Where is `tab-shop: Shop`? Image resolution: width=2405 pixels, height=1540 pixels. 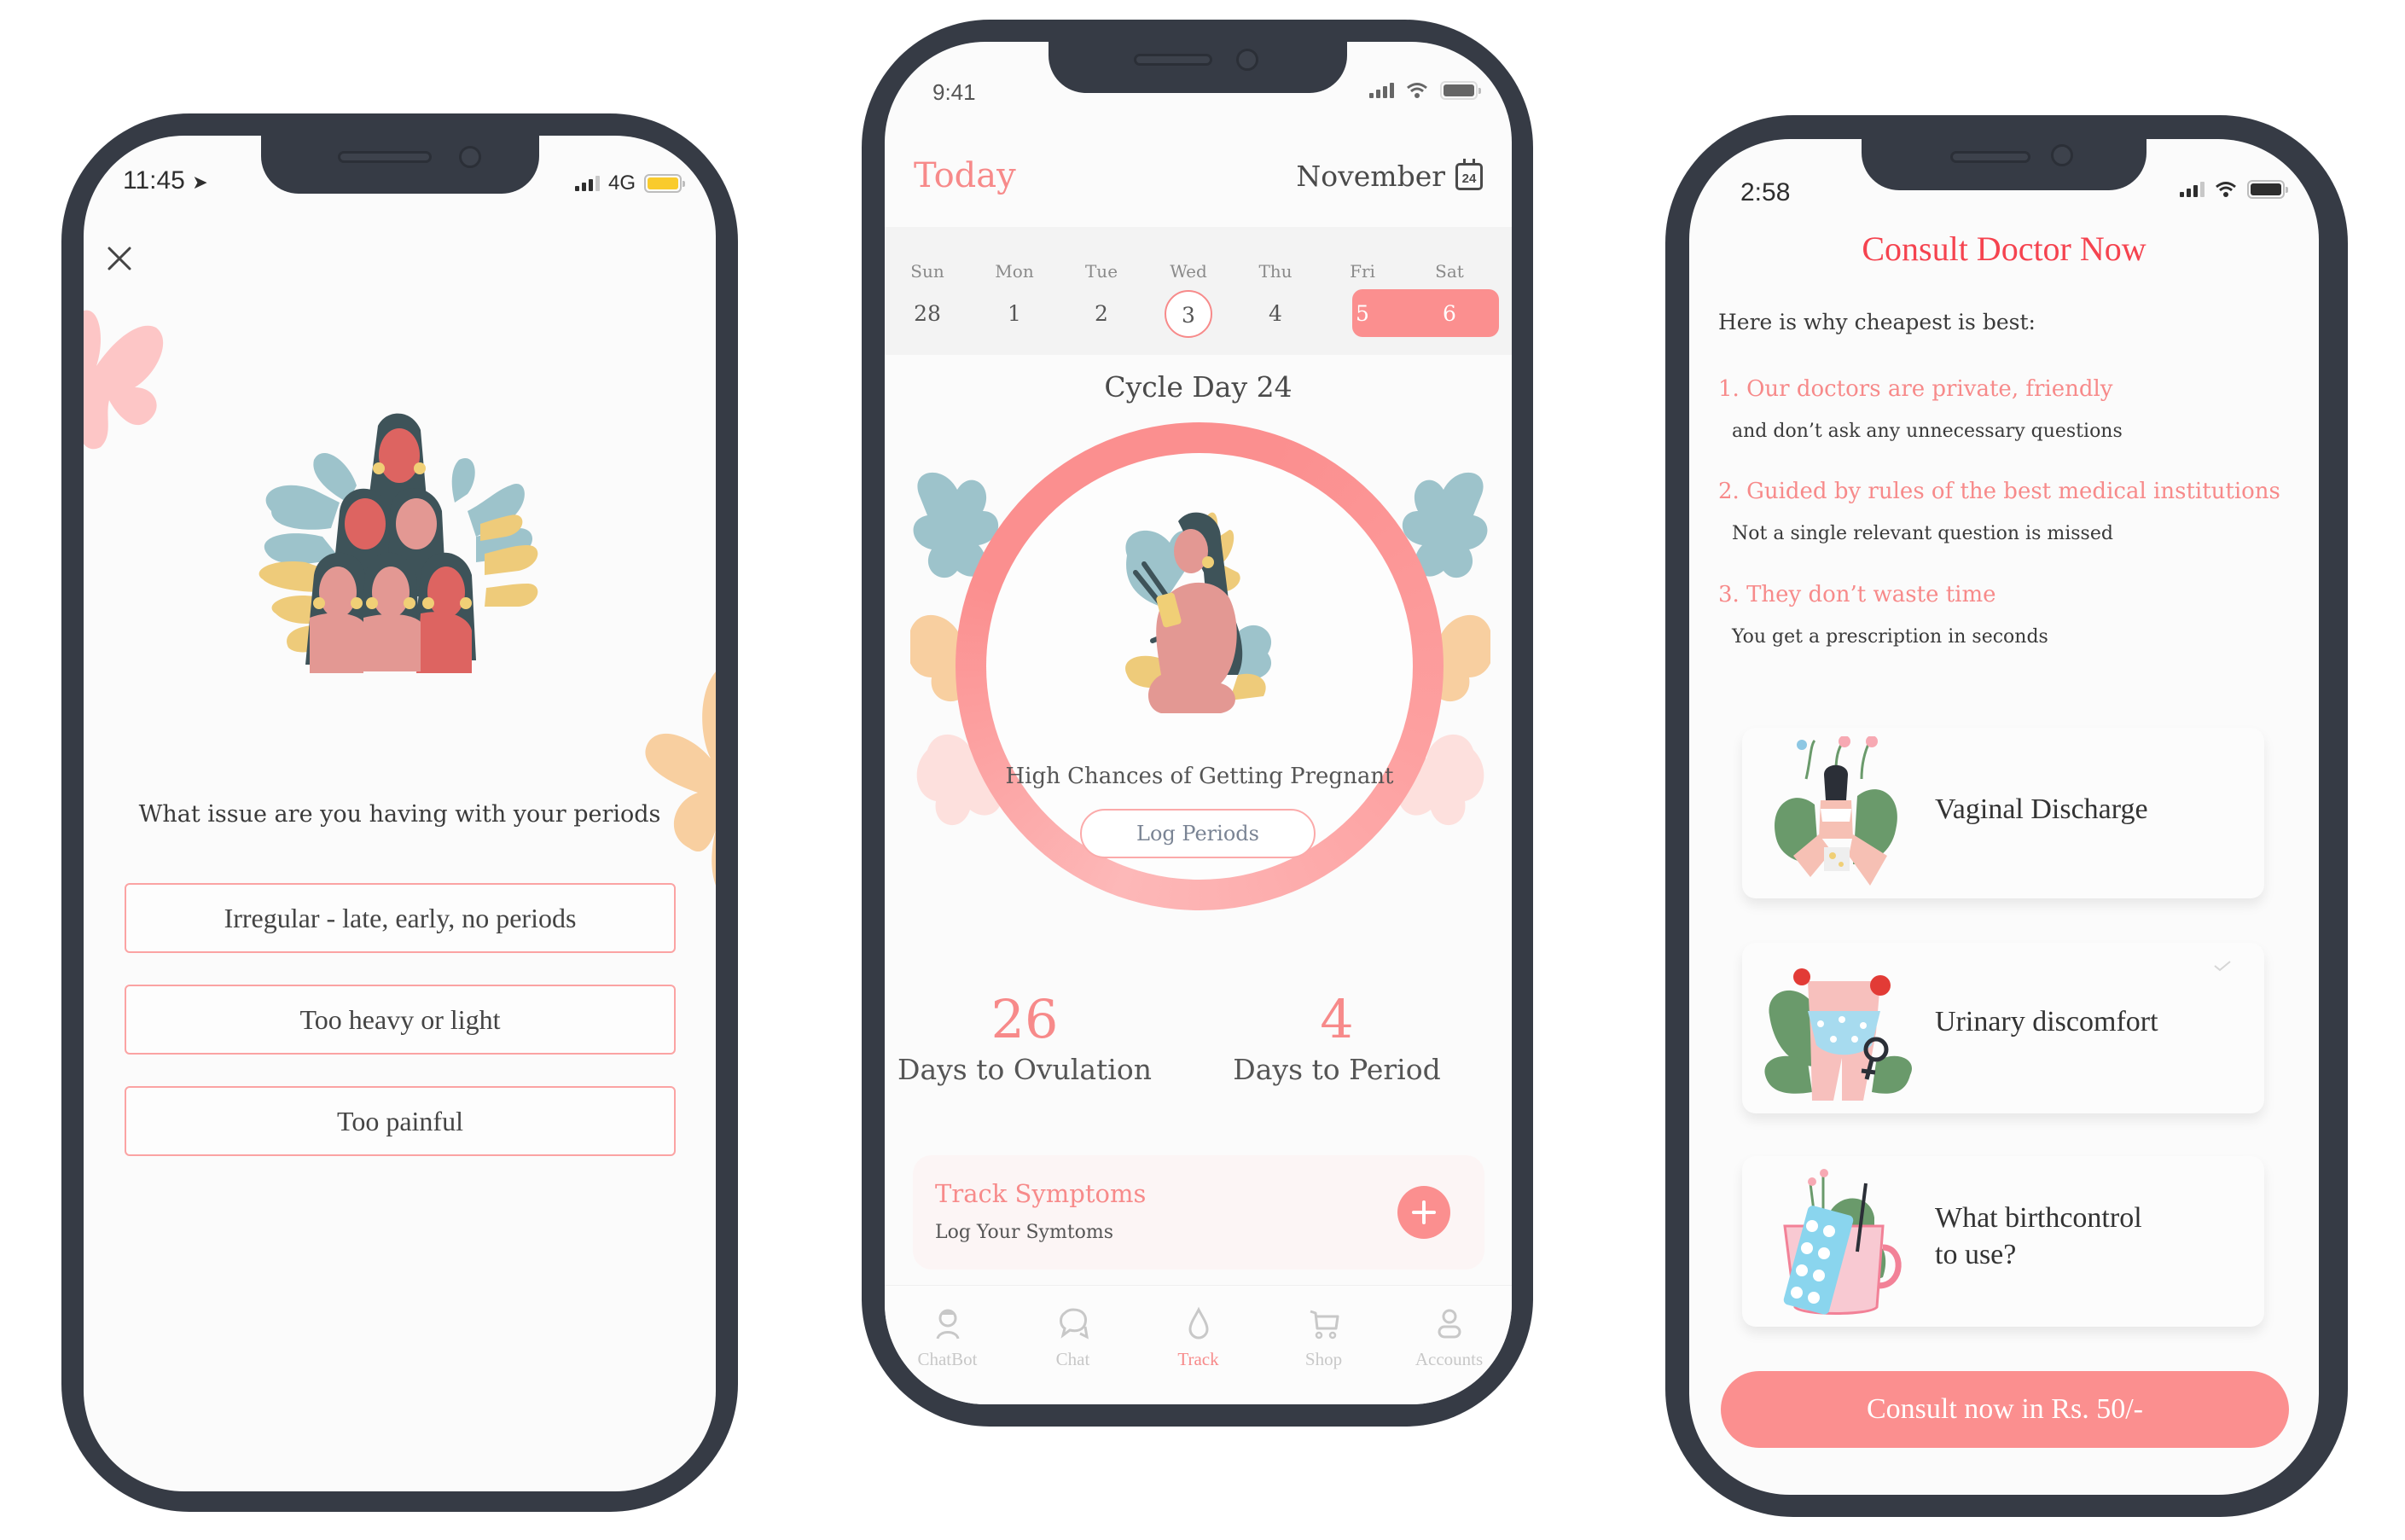
tab-shop: Shop is located at coordinates (1323, 1345).